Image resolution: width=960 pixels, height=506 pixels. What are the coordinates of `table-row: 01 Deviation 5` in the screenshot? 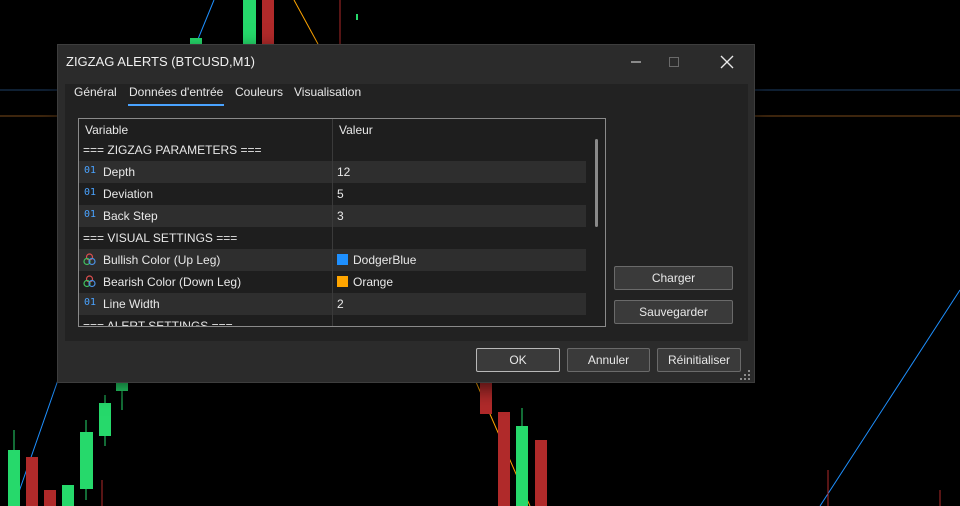 It's located at (332, 194).